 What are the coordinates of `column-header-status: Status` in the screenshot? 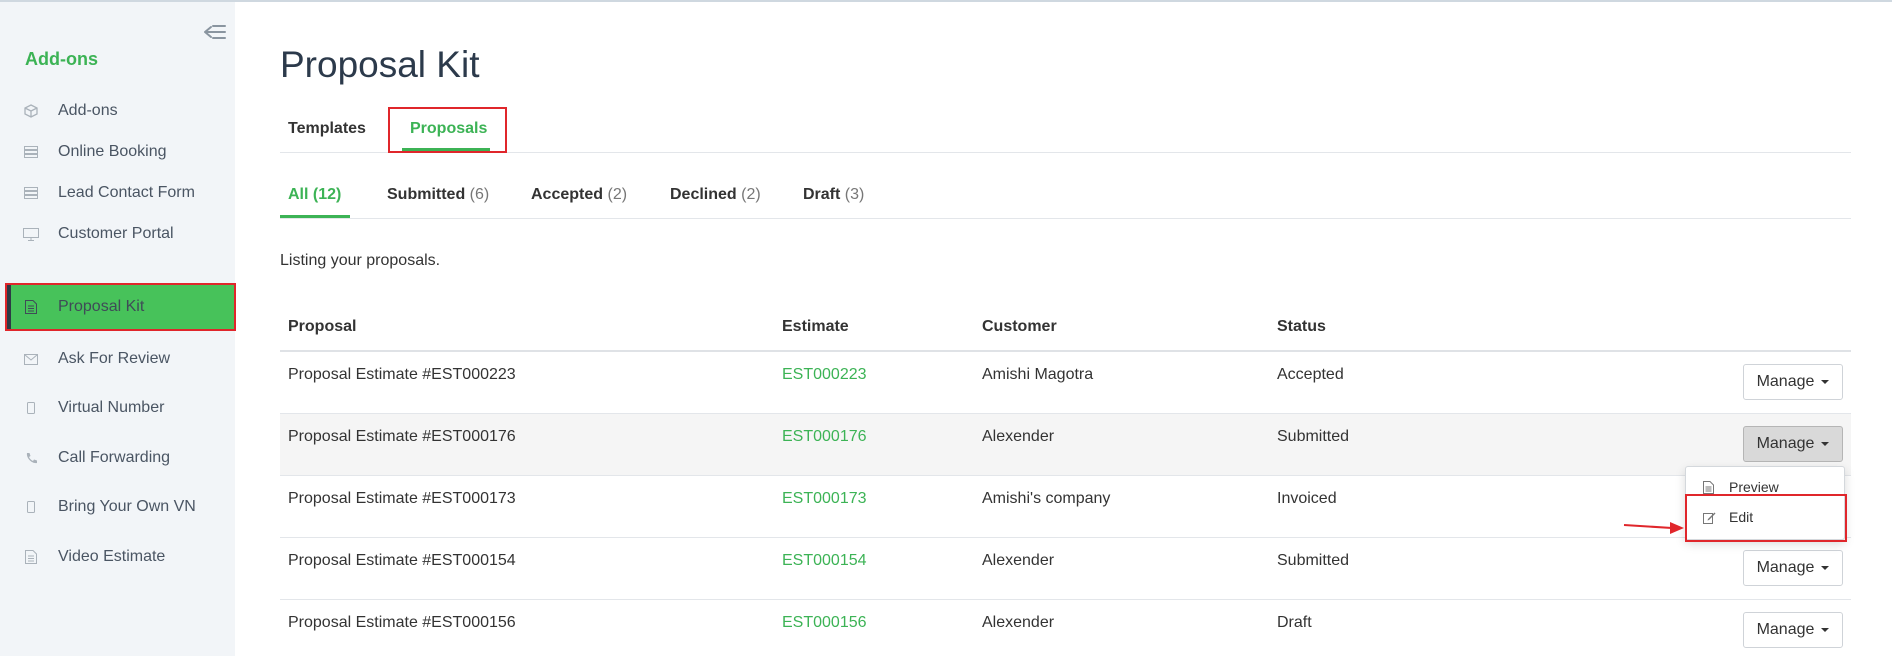 It's located at (1301, 326).